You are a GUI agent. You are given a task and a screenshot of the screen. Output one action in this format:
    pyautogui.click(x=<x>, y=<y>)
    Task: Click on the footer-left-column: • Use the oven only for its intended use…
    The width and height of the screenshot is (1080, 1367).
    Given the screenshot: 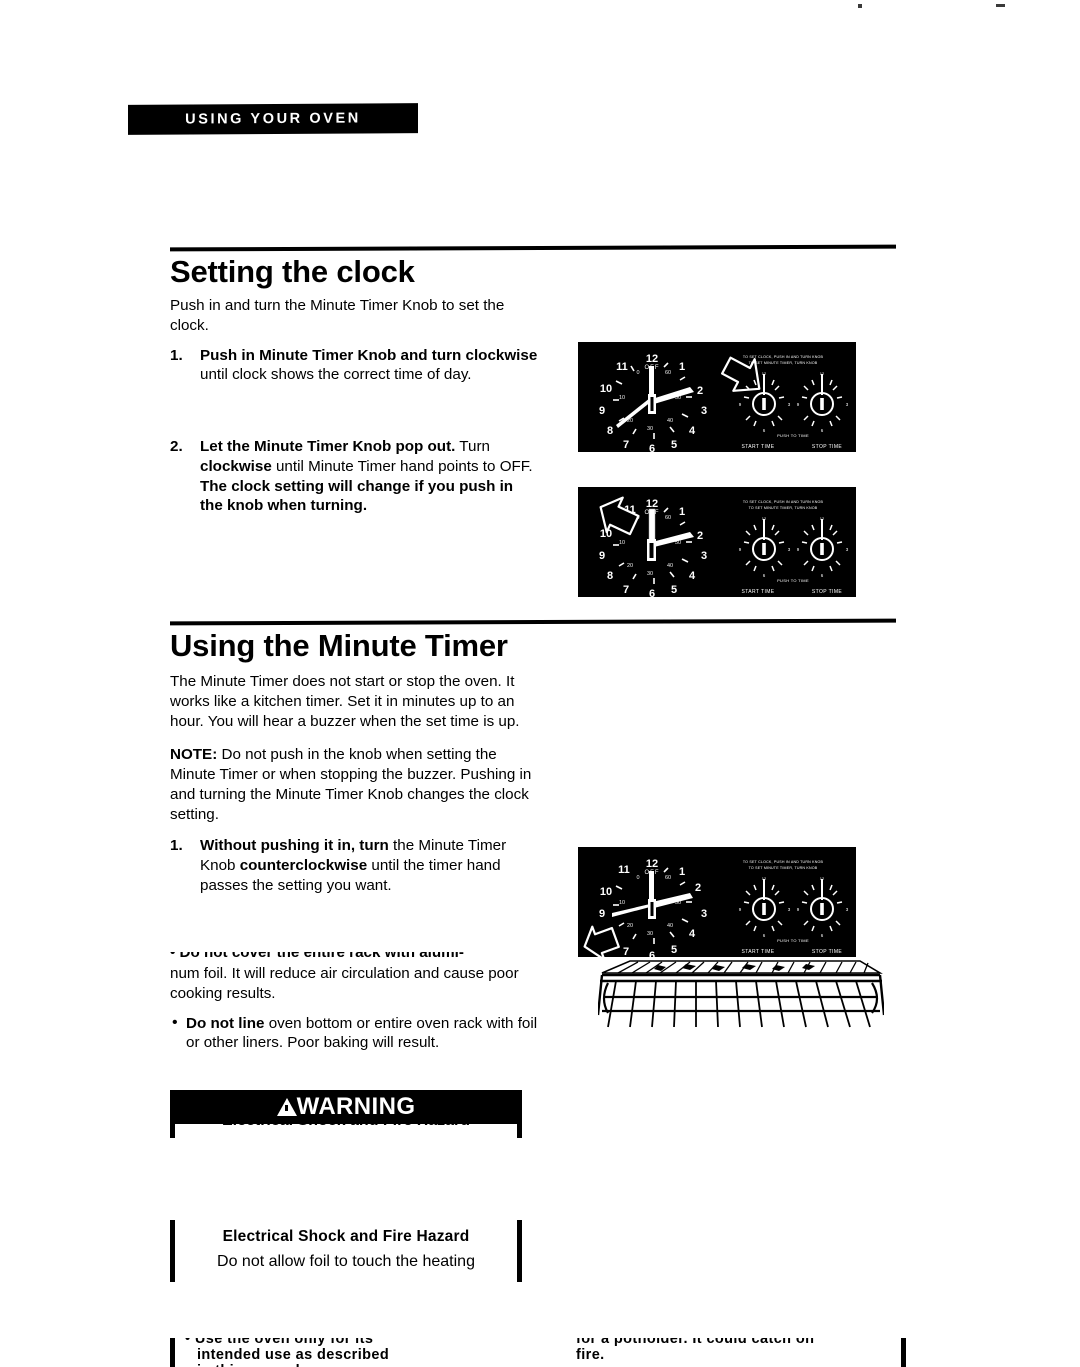 What is the action you would take?
    pyautogui.click(x=335, y=1352)
    